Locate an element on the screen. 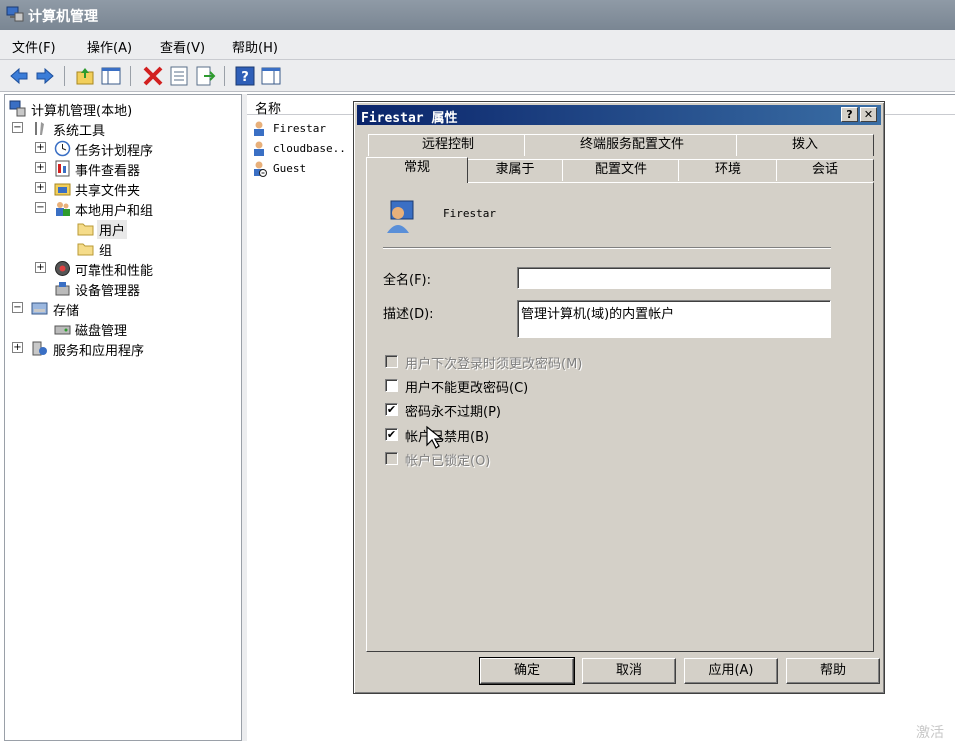 The height and width of the screenshot is (741, 955). list-item-label: Guest is located at coordinates (290, 168).